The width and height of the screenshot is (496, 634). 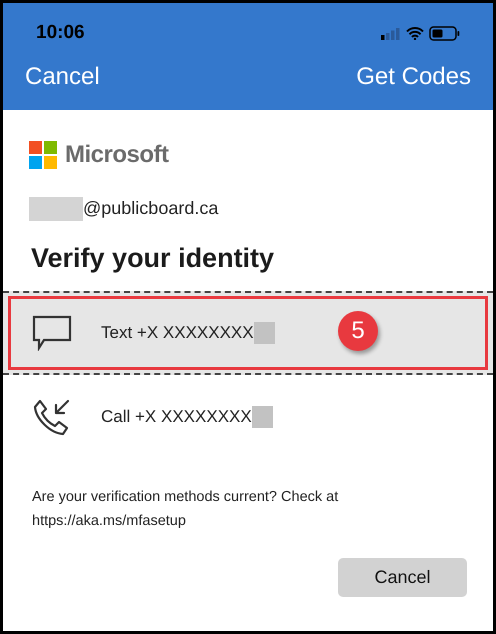 I want to click on battery-icon, so click(x=444, y=33).